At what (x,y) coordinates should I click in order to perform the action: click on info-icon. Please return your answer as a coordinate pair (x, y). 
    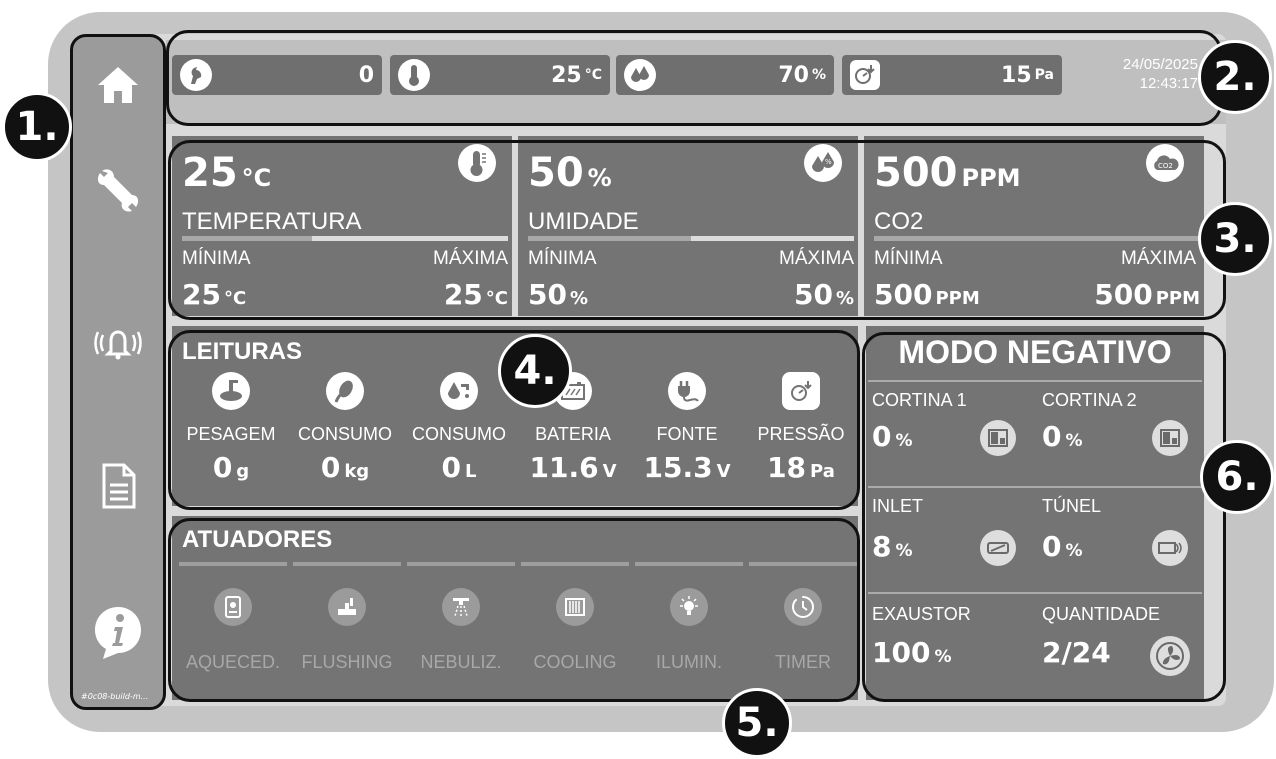
    Looking at the image, I should click on (118, 633).